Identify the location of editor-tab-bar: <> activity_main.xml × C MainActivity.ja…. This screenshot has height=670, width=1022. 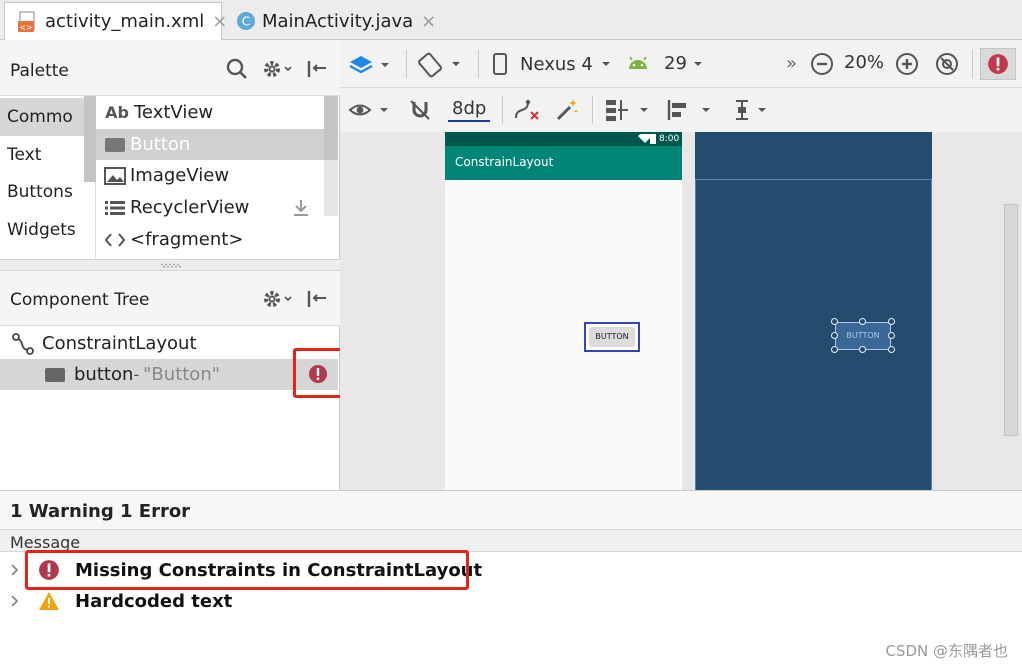
(511, 20).